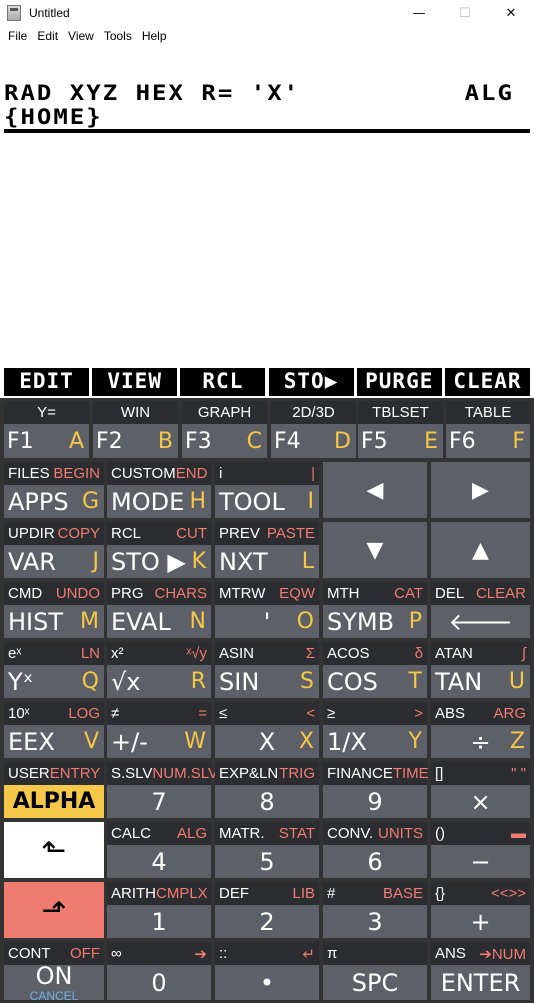  I want to click on key-tan: ATAN ∫ TAN U, so click(480, 670).